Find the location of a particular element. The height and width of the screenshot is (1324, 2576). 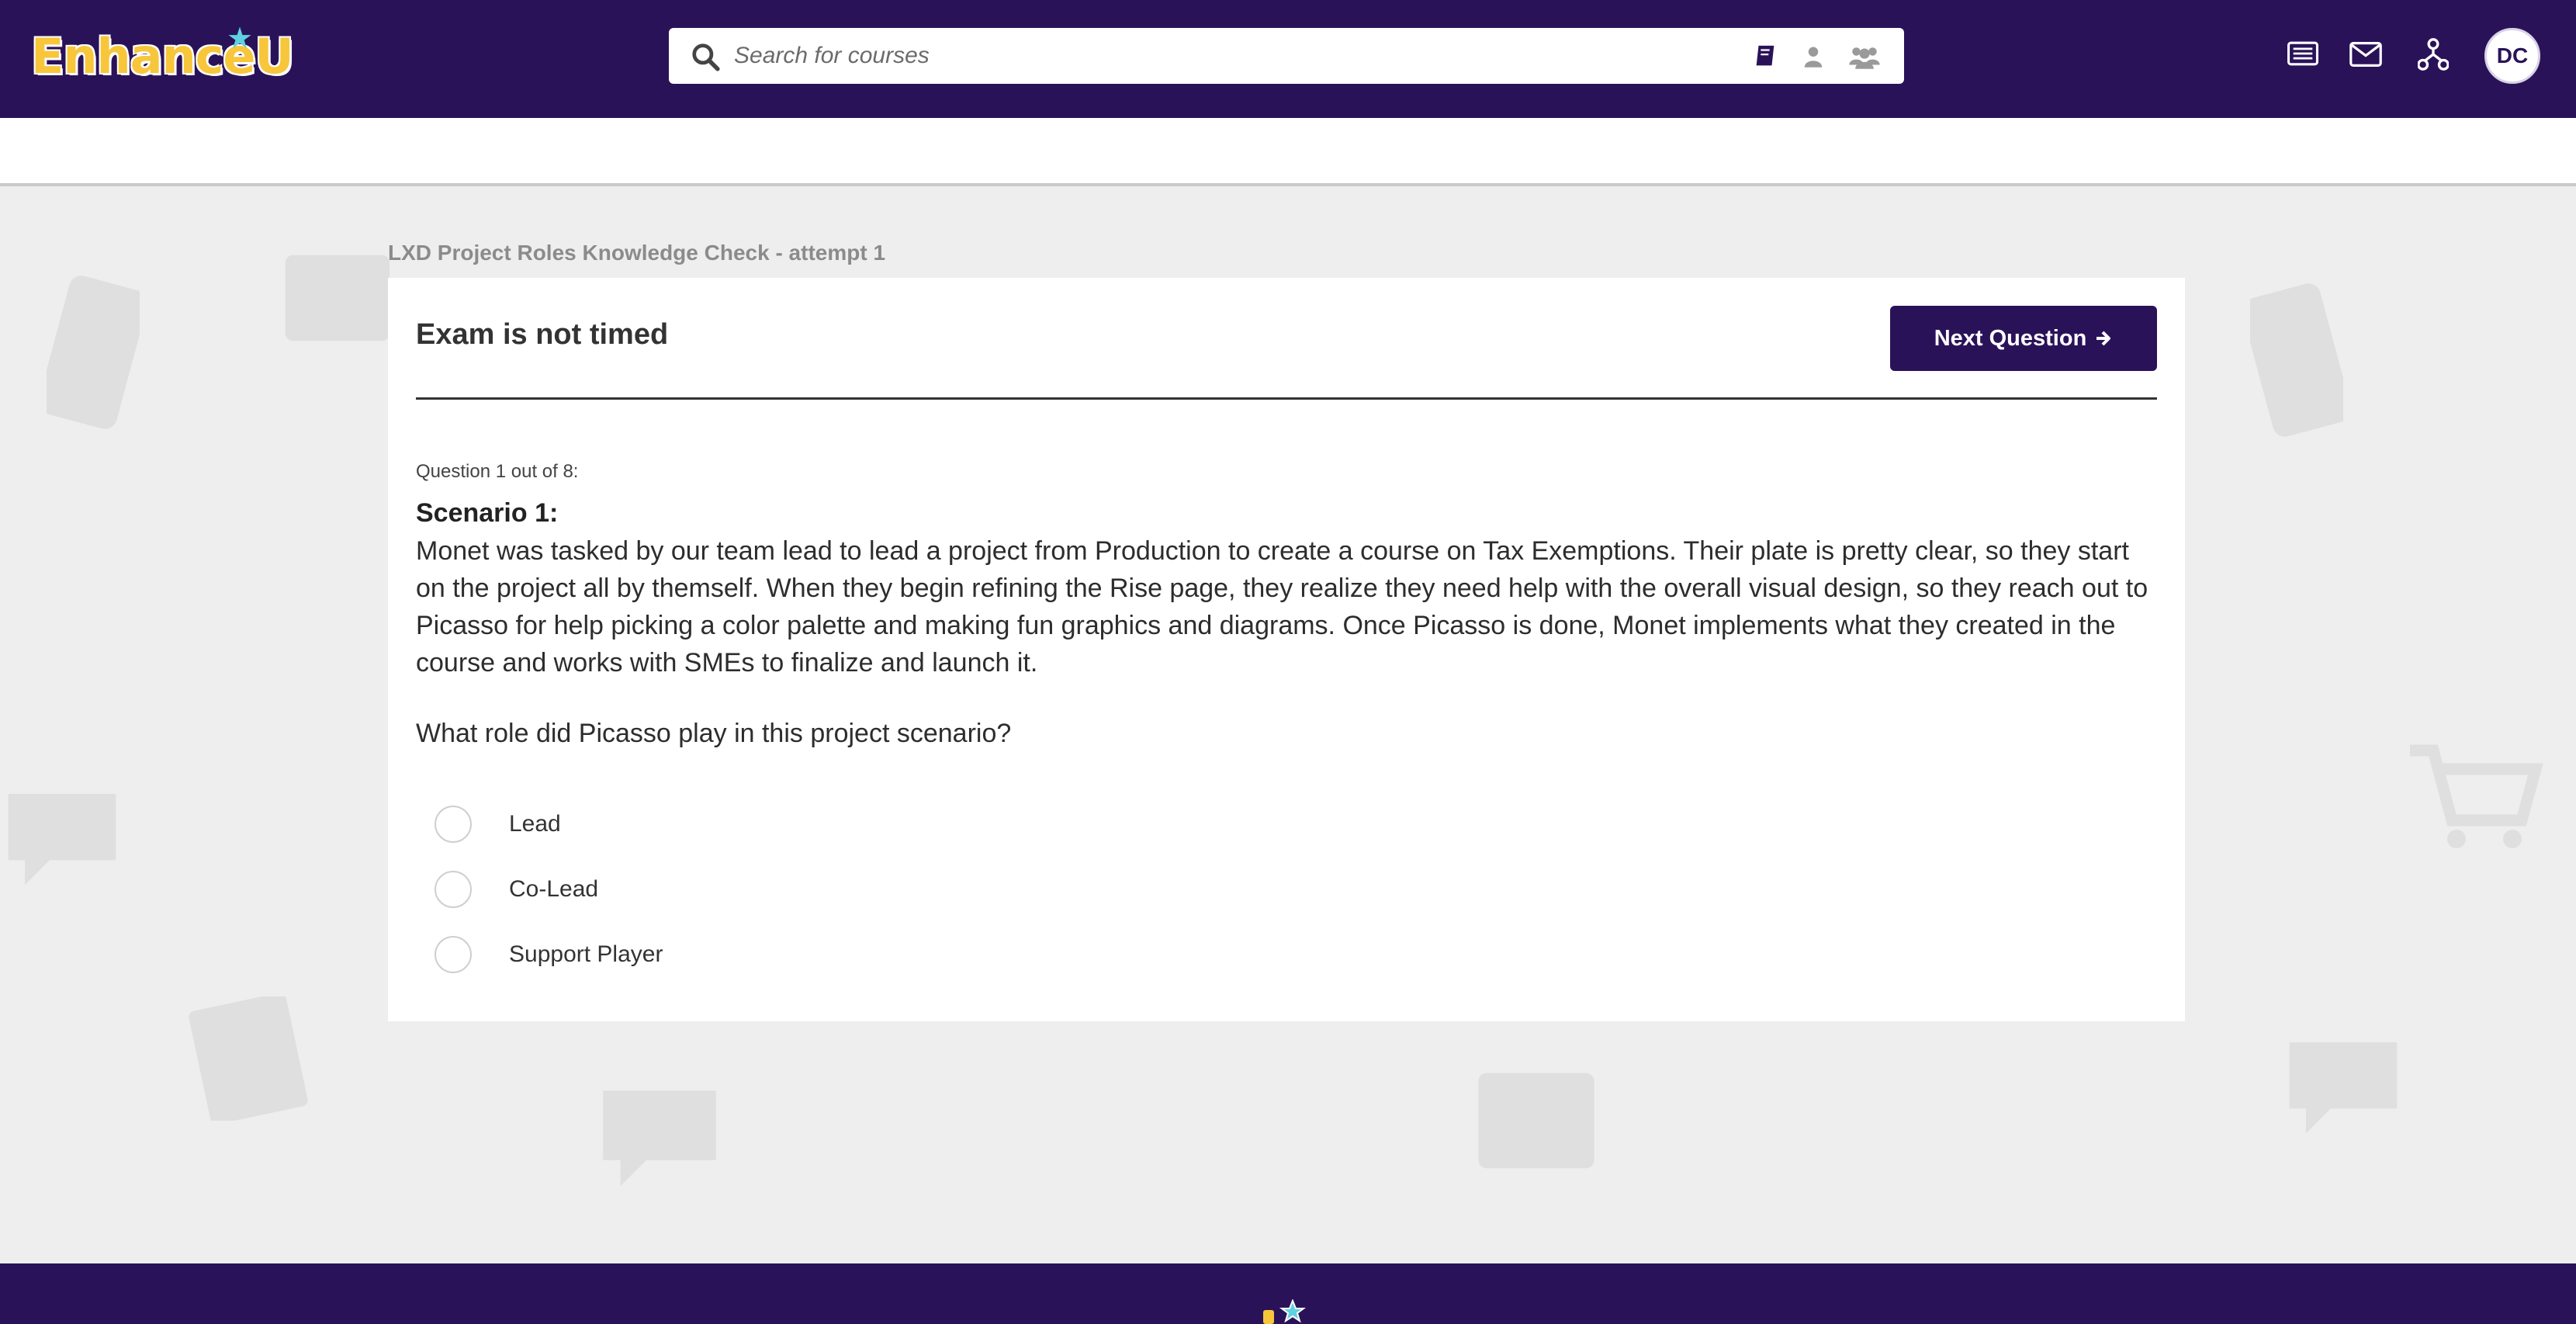

option-label: Lead is located at coordinates (535, 824).